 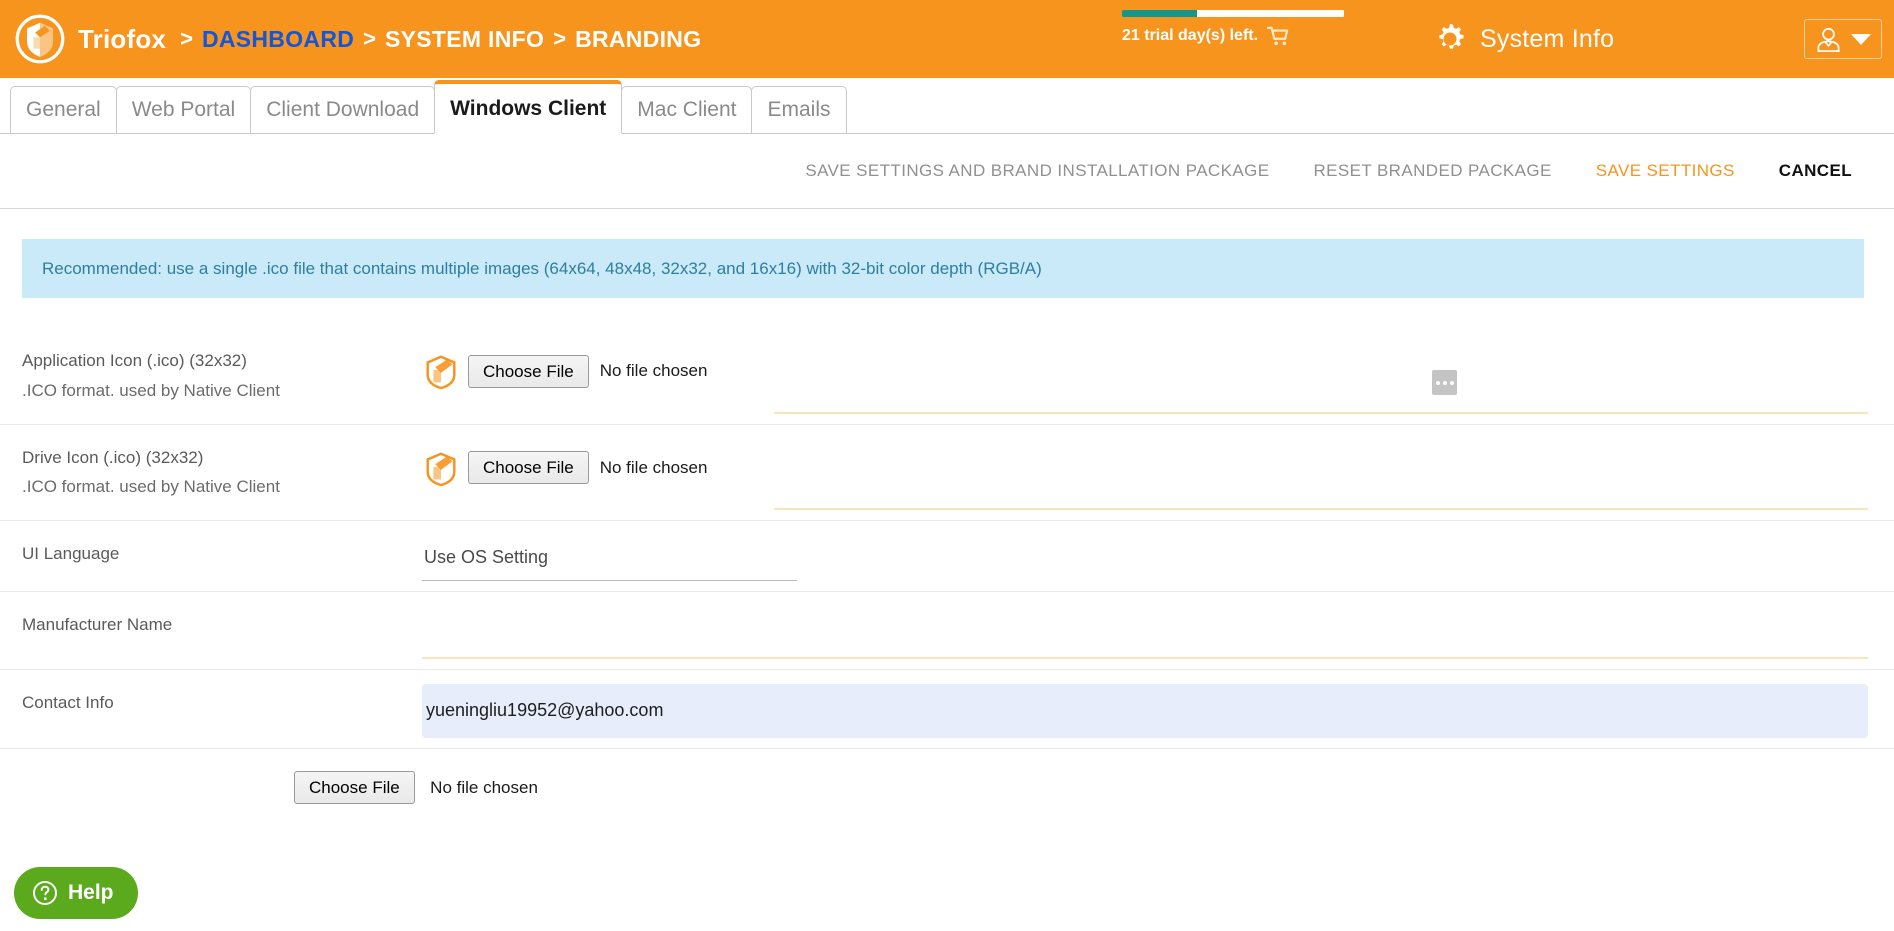 I want to click on tab-windows-client: Windows Client, so click(x=528, y=106).